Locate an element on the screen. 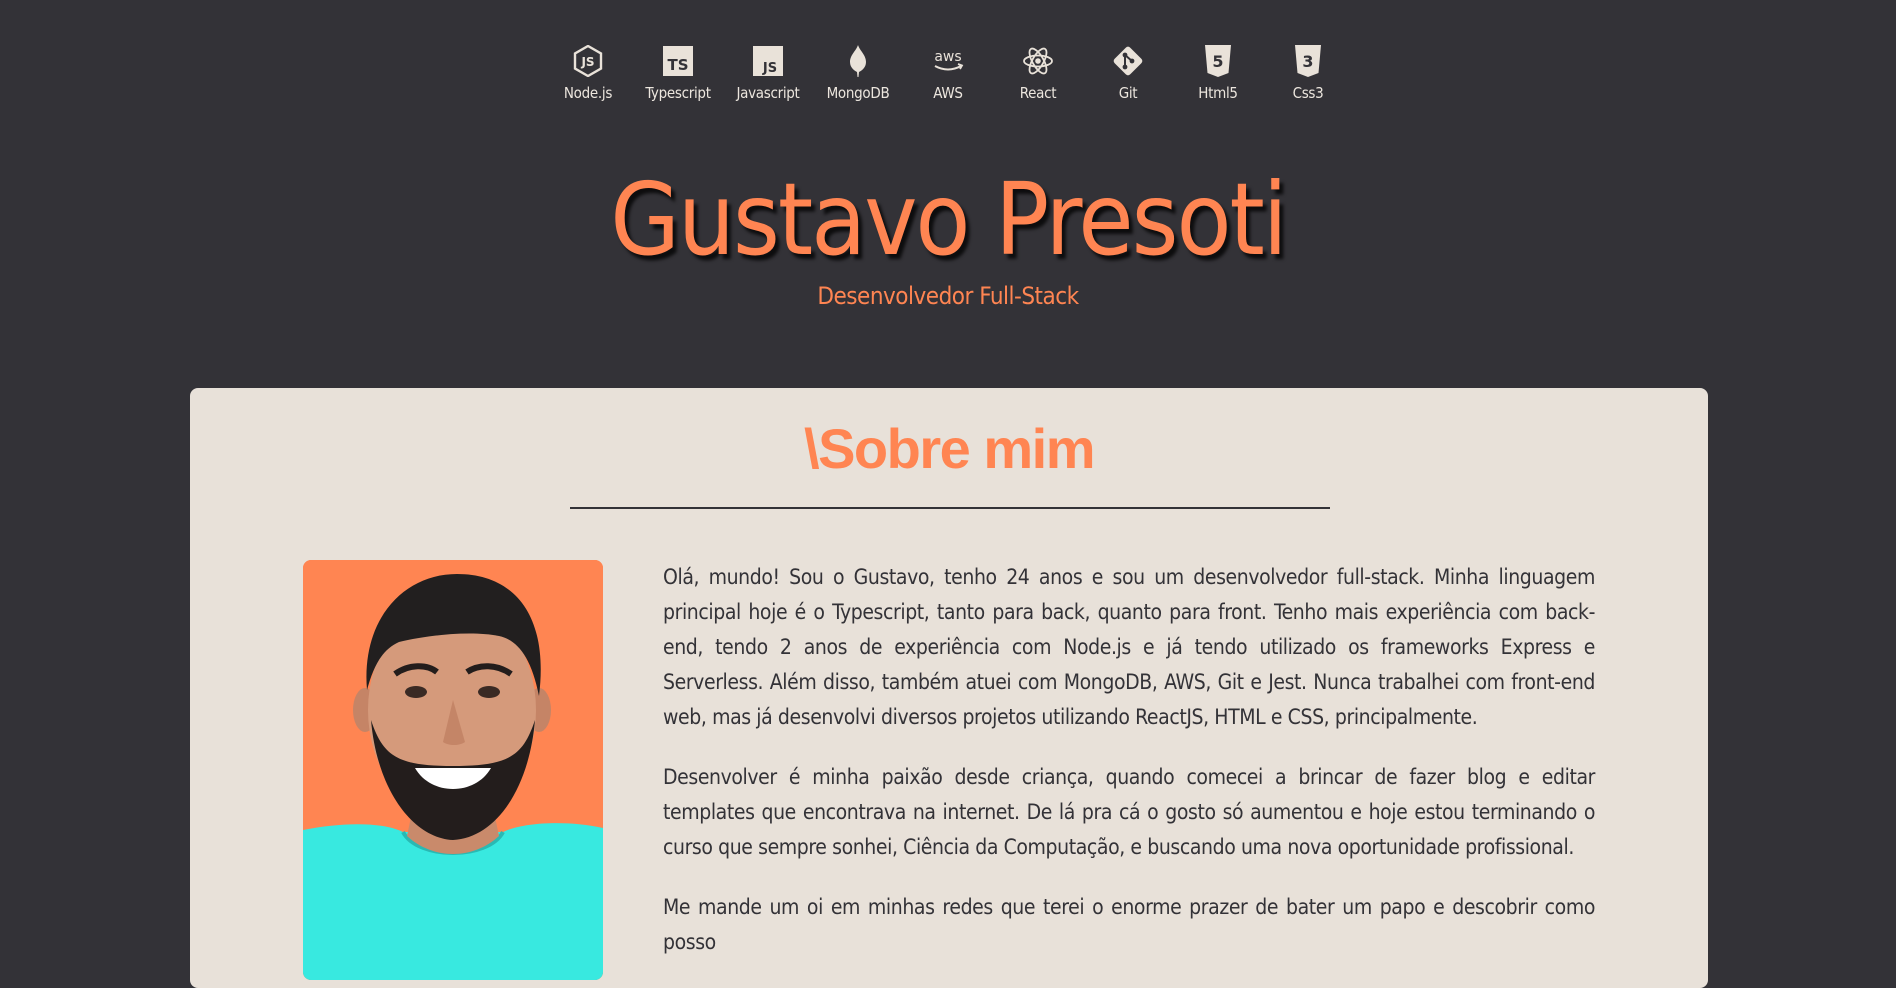 The image size is (1896, 988). tech-git: Git is located at coordinates (1128, 73).